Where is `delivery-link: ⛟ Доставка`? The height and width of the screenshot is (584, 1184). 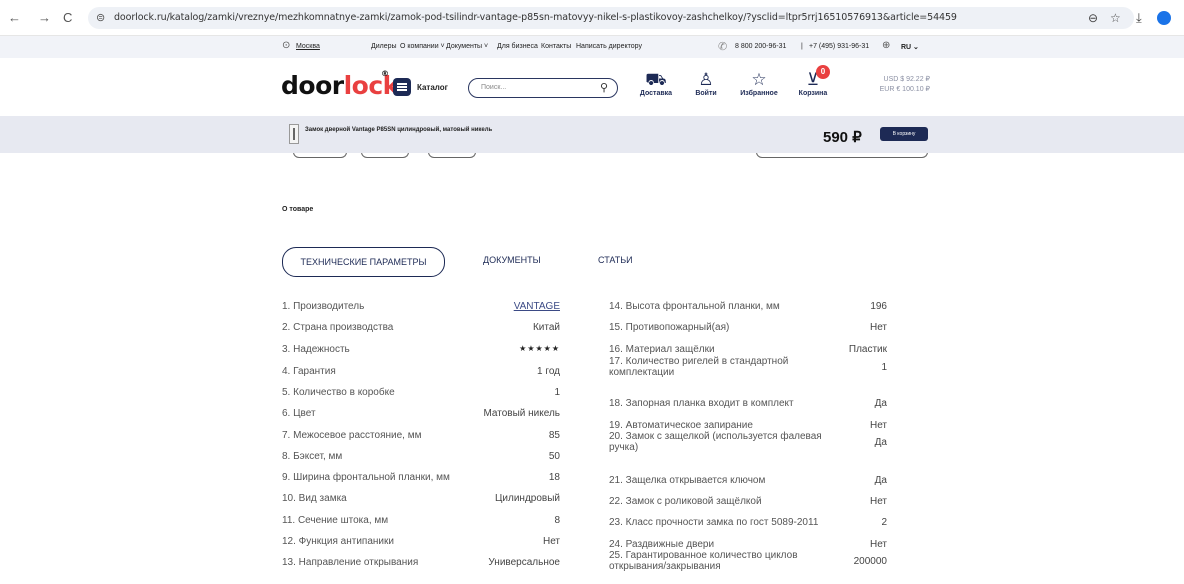
delivery-link: ⛟ Доставка is located at coordinates (656, 83).